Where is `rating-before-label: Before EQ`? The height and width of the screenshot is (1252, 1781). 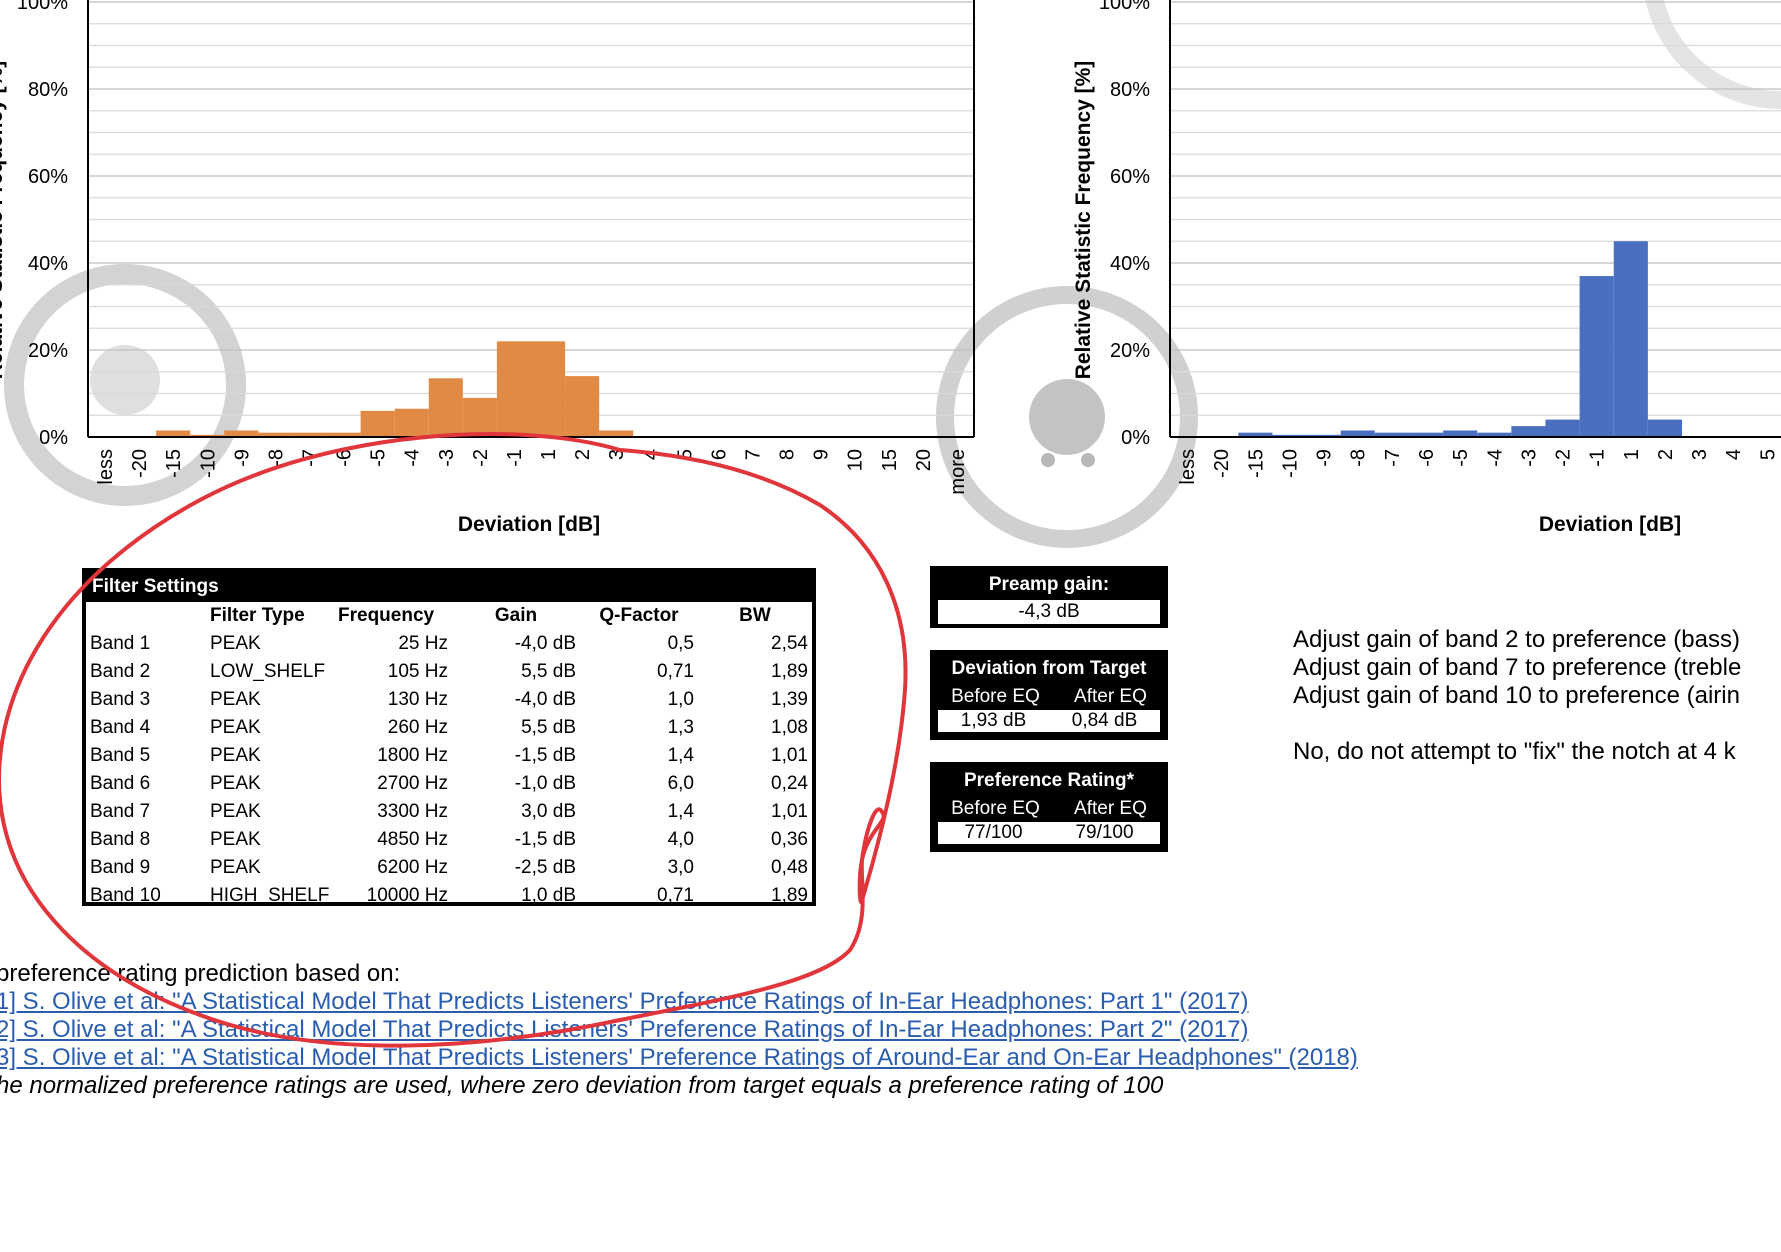 rating-before-label: Before EQ is located at coordinates (995, 808).